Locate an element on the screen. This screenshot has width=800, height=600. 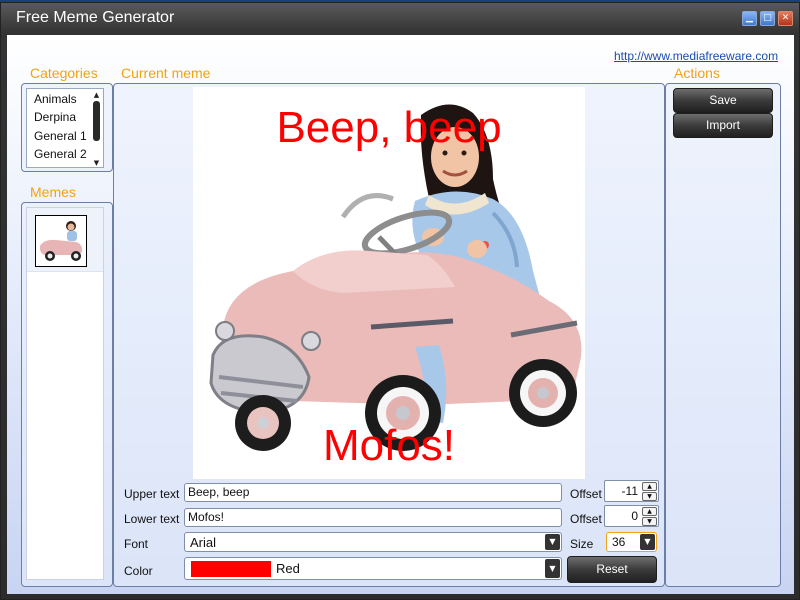
memes-list is located at coordinates (65, 393).